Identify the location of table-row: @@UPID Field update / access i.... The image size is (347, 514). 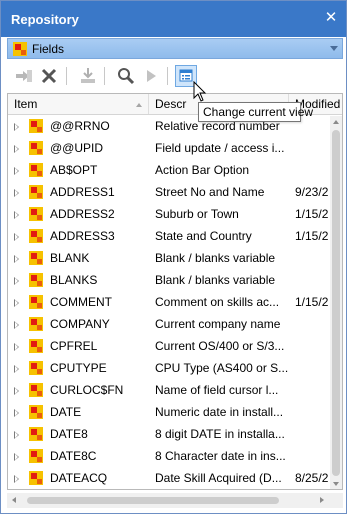
(169, 149).